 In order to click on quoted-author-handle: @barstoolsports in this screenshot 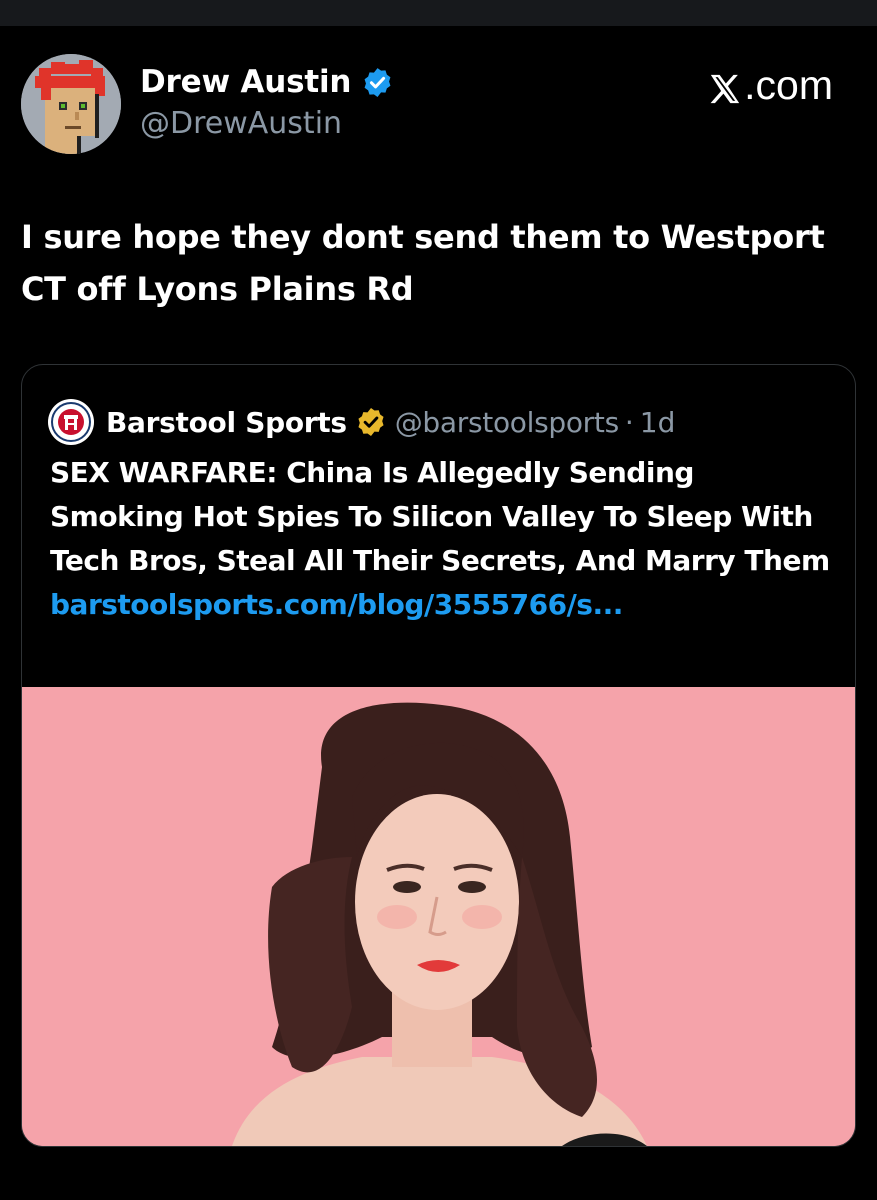, I will do `click(507, 422)`.